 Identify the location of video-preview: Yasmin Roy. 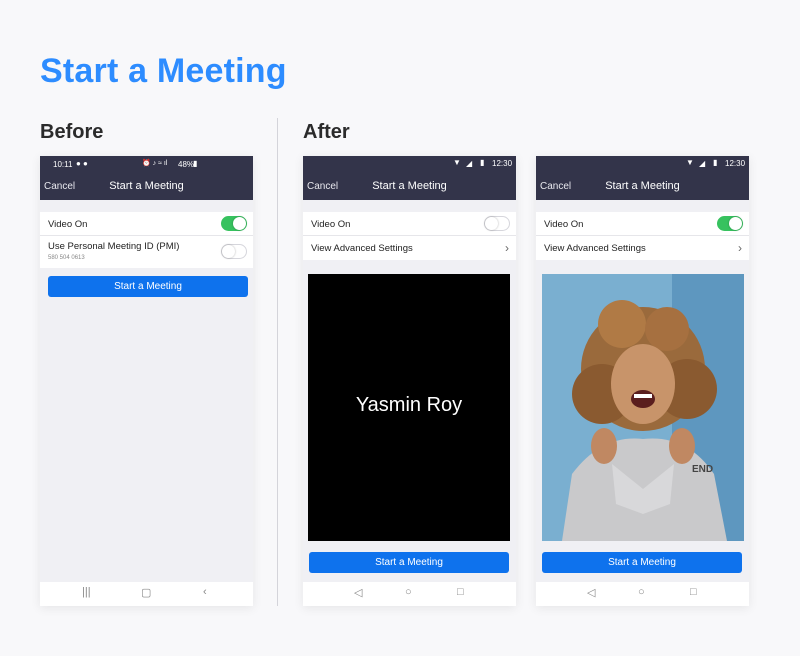
(409, 407).